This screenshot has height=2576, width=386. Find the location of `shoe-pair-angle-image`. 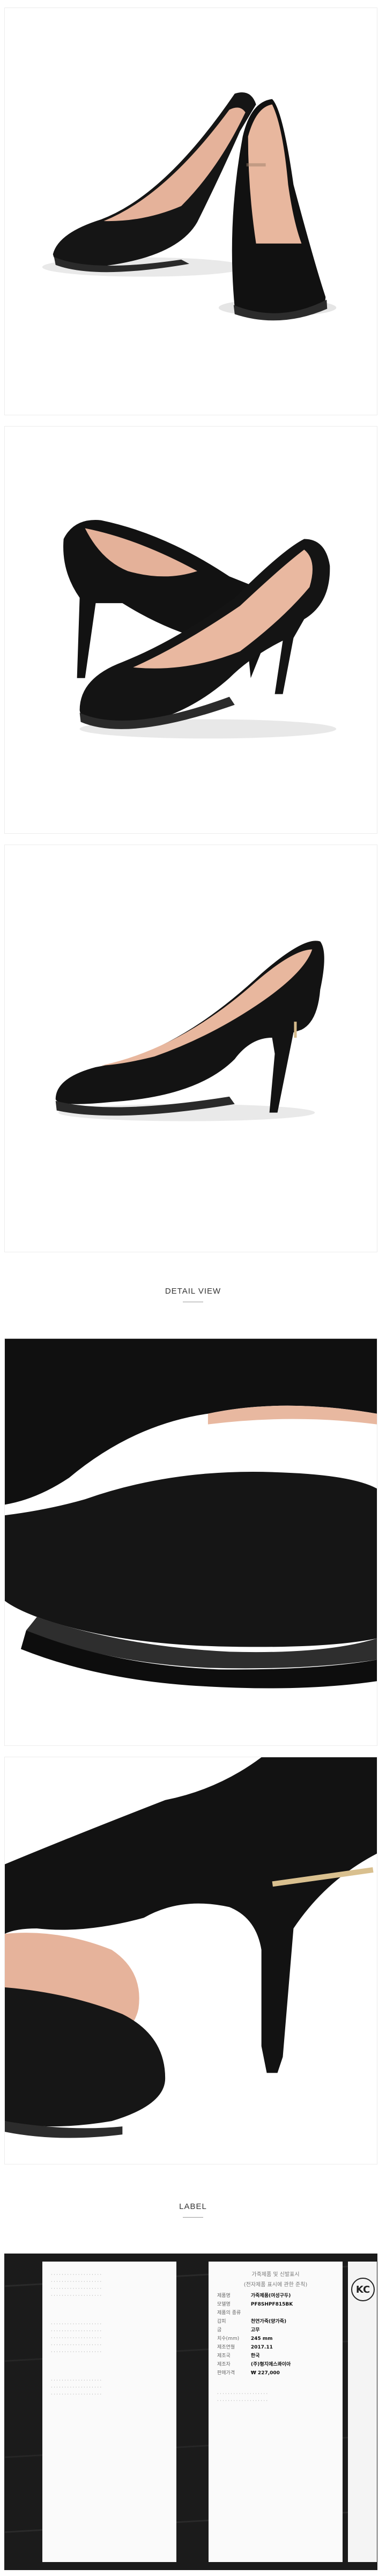

shoe-pair-angle-image is located at coordinates (200, 629).